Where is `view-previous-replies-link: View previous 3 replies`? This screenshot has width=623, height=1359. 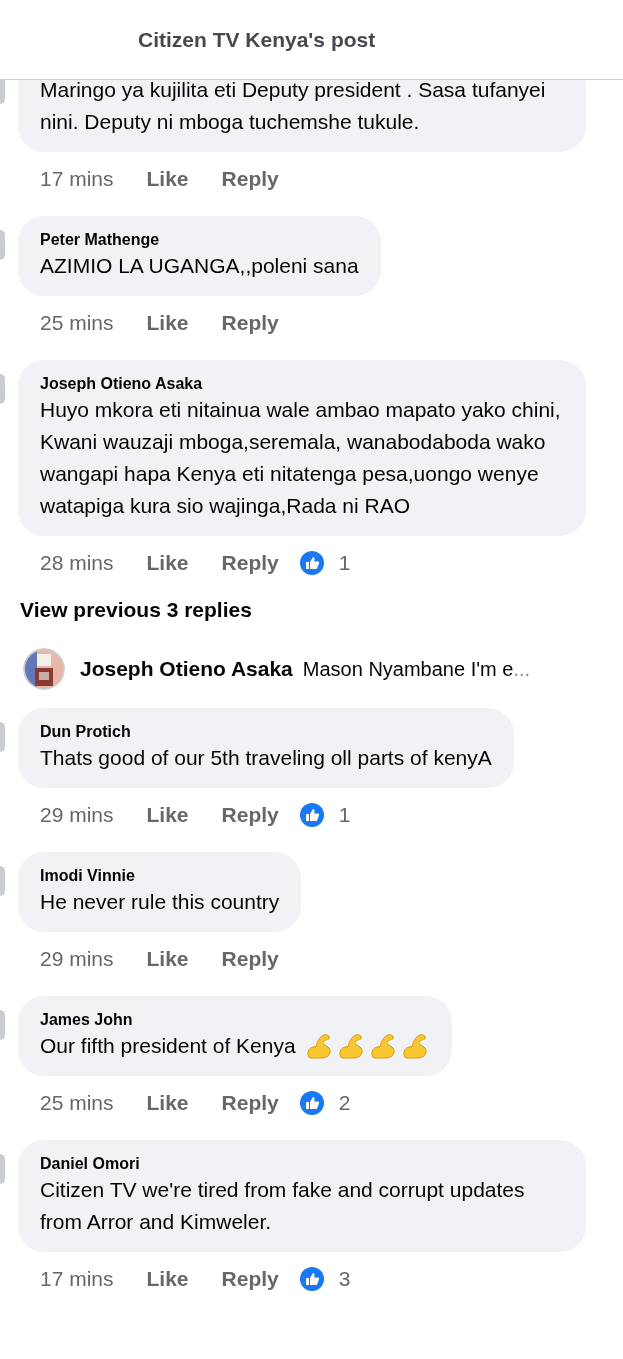 view-previous-replies-link: View previous 3 replies is located at coordinates (136, 610).